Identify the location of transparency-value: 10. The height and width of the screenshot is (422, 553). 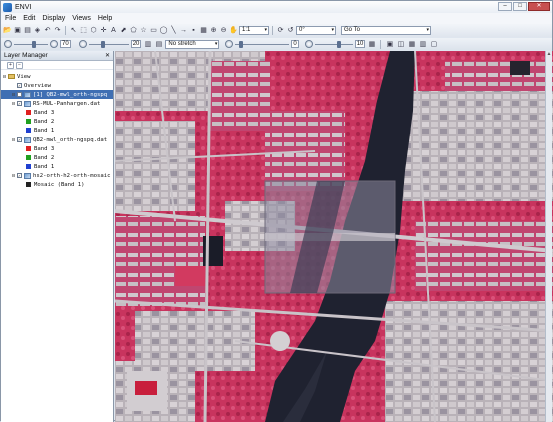
(360, 44).